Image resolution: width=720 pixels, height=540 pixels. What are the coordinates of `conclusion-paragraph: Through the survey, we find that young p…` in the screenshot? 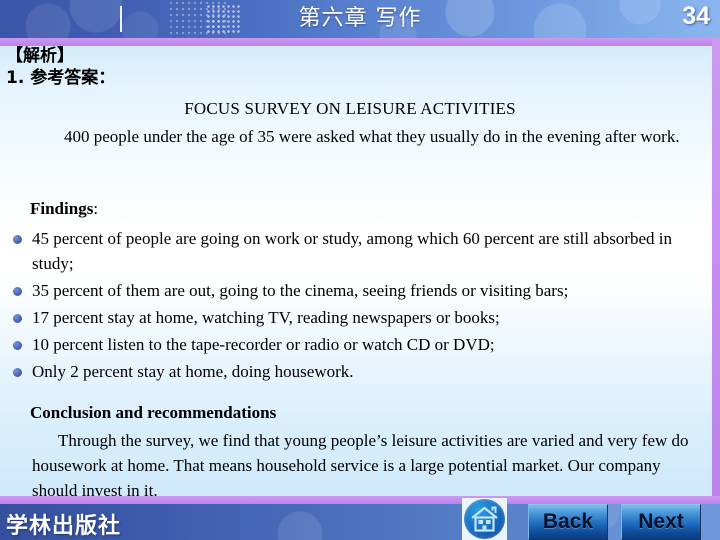 It's located at (360, 465).